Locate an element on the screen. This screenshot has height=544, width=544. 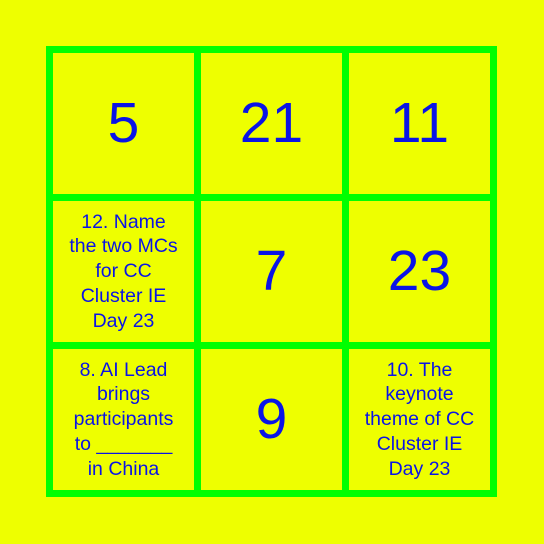
cell-number: 23 is located at coordinates (419, 271).